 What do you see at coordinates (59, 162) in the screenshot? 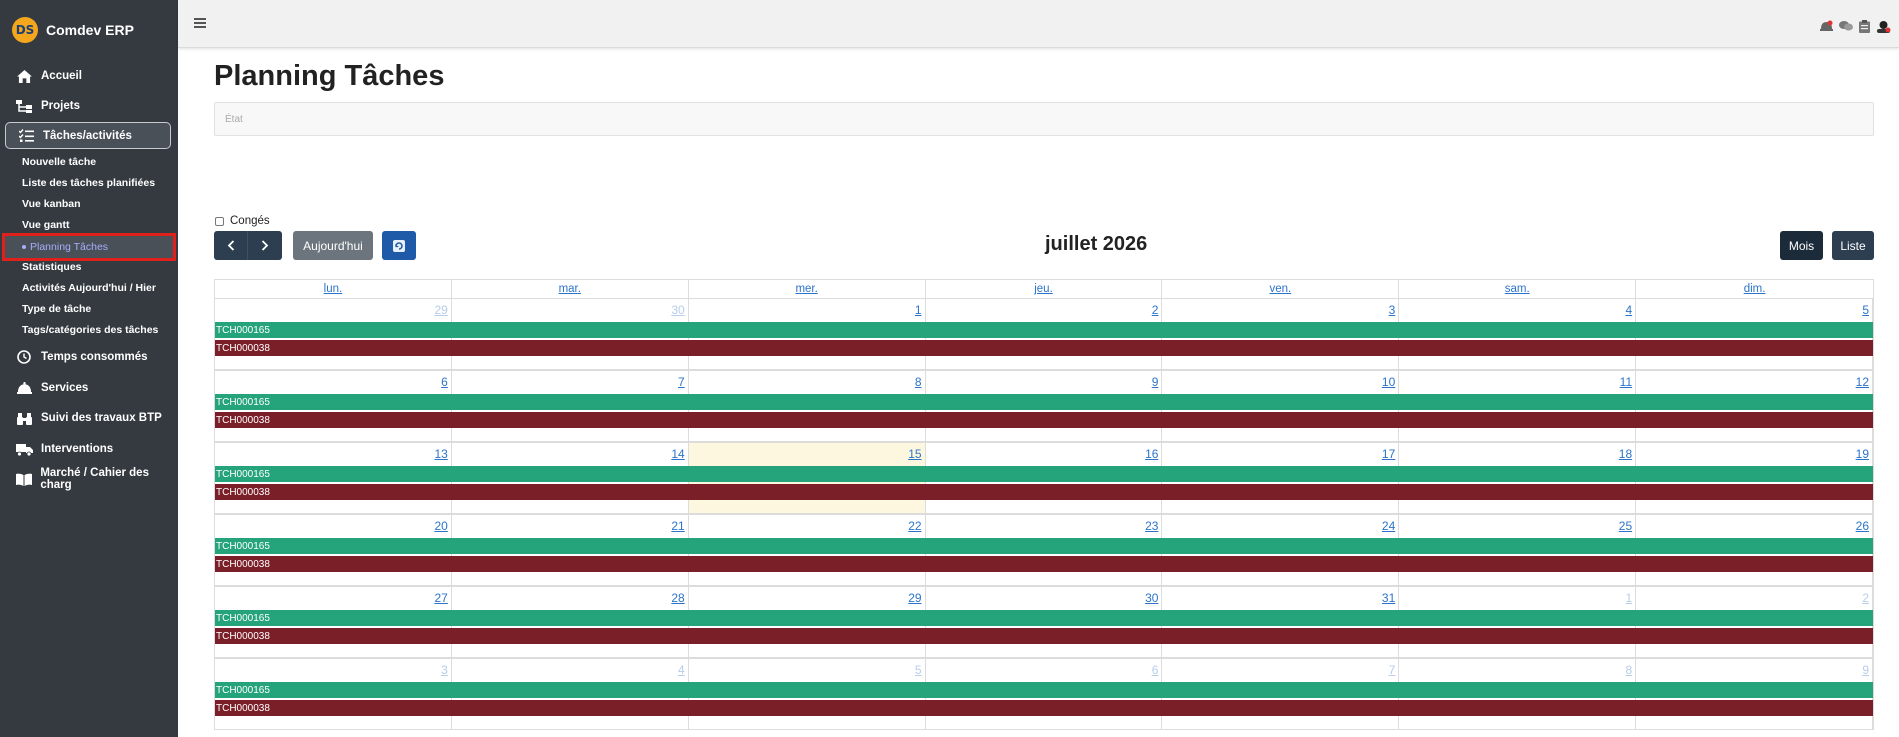
I see `subitem-nouvelle-tache: Nouvelle tâche` at bounding box center [59, 162].